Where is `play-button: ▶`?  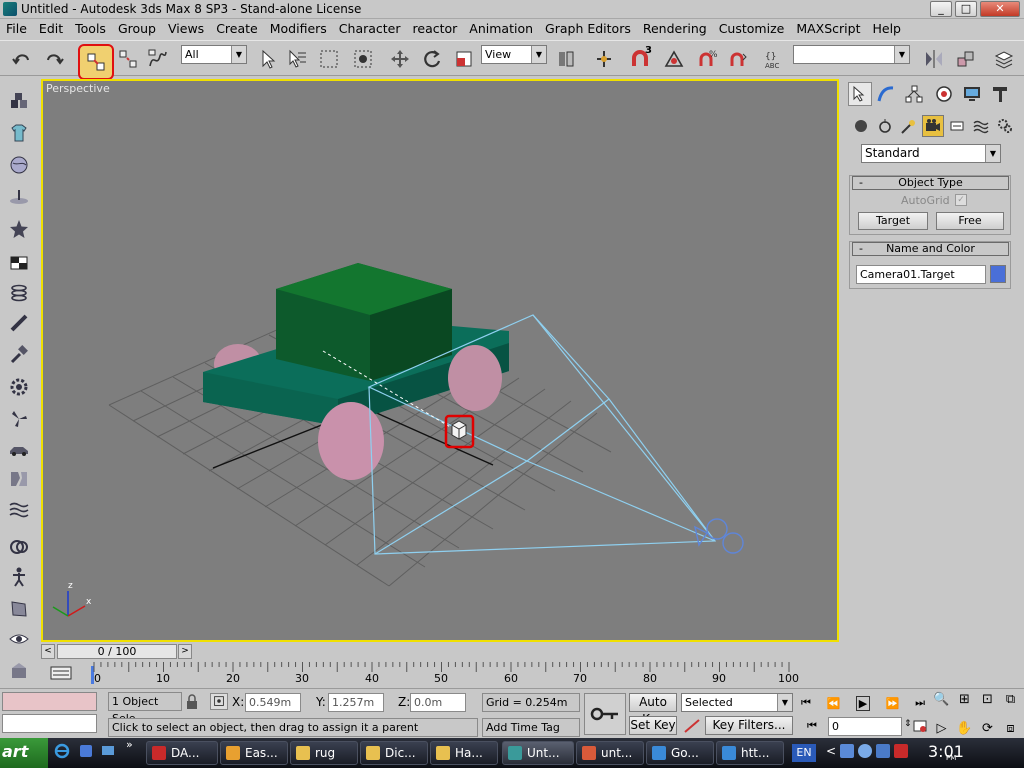
play-button: ▶ is located at coordinates (863, 703).